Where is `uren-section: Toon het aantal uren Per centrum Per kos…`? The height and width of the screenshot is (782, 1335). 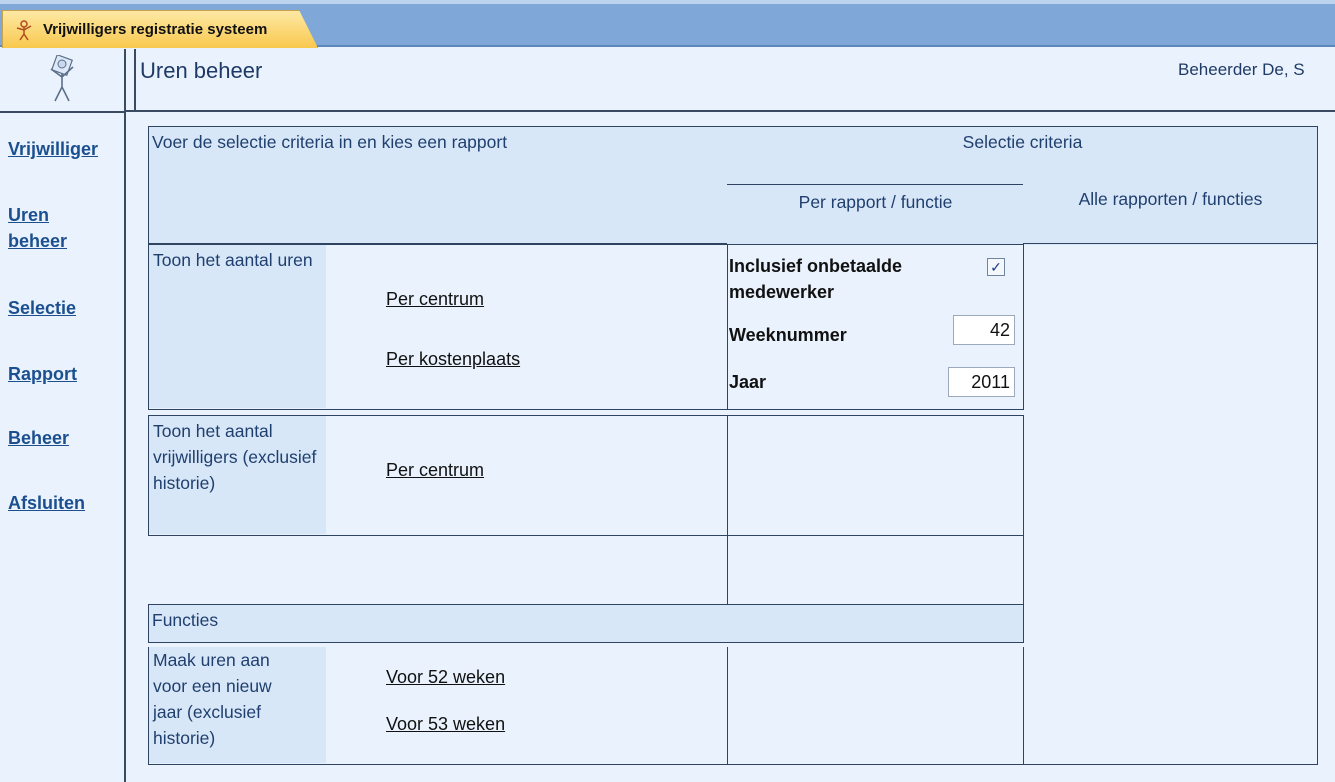
uren-section: Toon het aantal uren Per centrum Per kos… is located at coordinates (438, 327).